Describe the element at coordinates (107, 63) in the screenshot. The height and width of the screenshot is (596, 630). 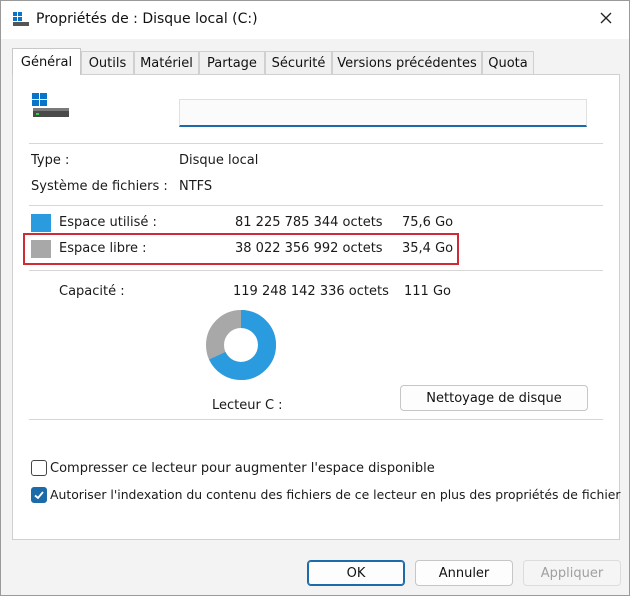
I see `tab-tools: Outils` at that location.